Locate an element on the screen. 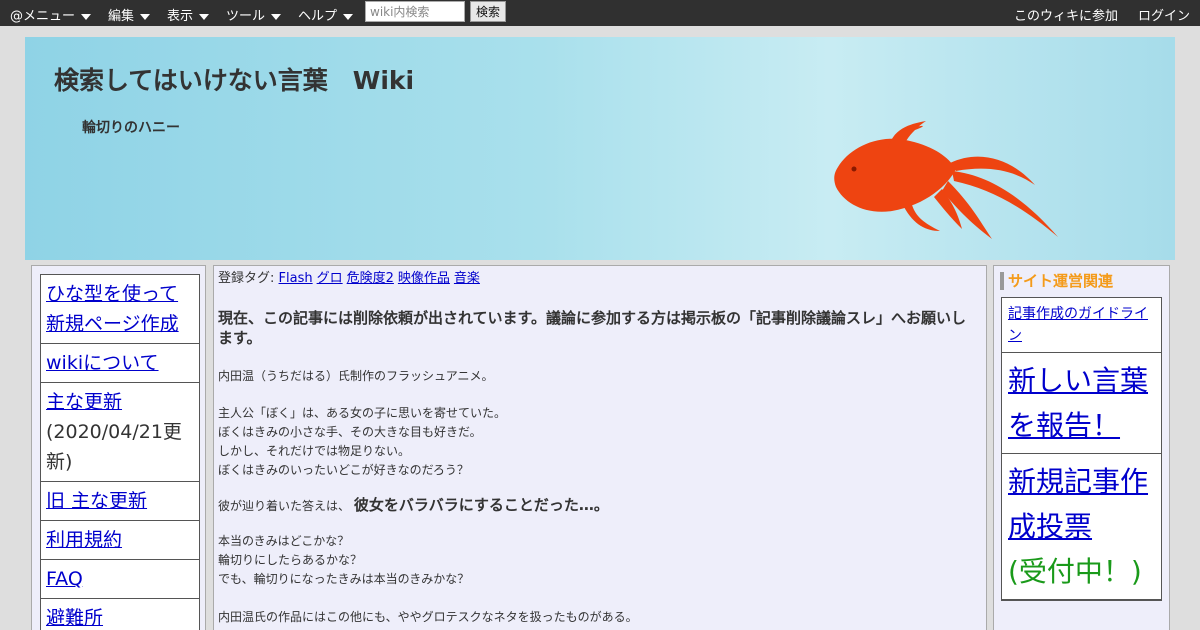 Image resolution: width=1200 pixels, height=630 pixels. tools-menu-label: ツール is located at coordinates (246, 16).